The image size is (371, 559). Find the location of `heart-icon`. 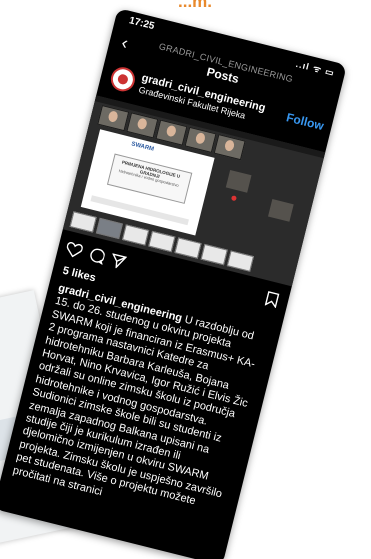

heart-icon is located at coordinates (73, 252).